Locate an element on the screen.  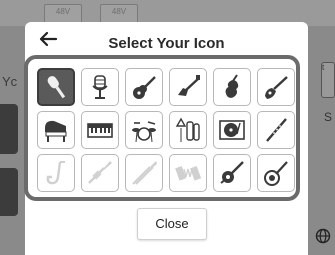
grand-piano-icon is located at coordinates (56, 131).